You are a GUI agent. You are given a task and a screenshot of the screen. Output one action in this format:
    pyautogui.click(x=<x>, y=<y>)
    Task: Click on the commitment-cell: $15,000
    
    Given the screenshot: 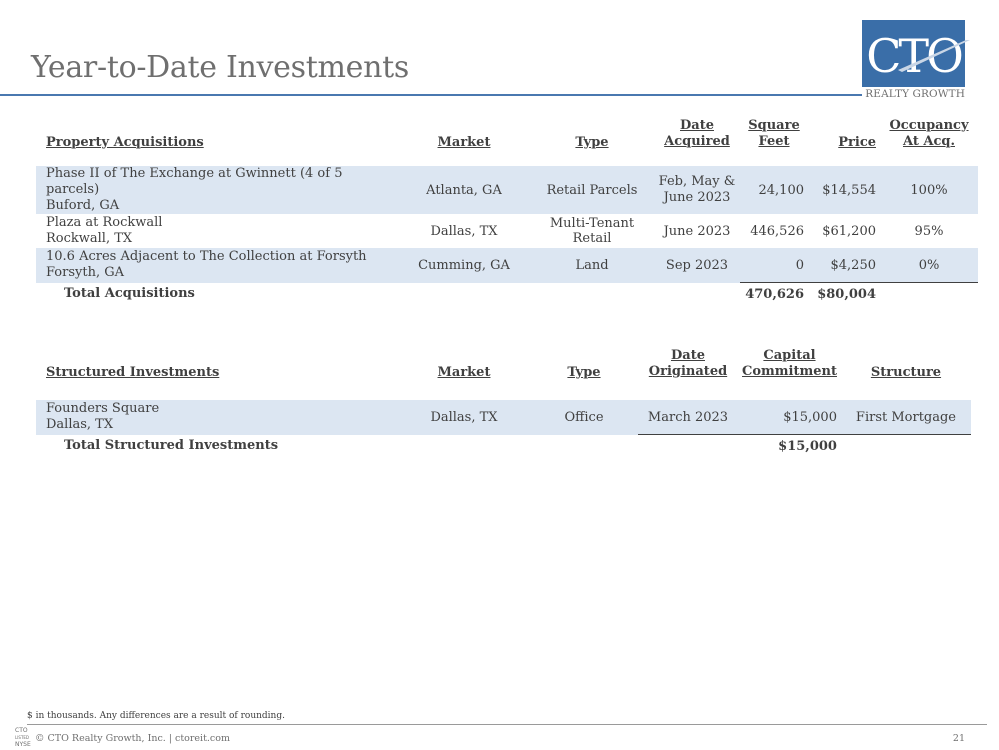 What is the action you would take?
    pyautogui.click(x=789, y=417)
    